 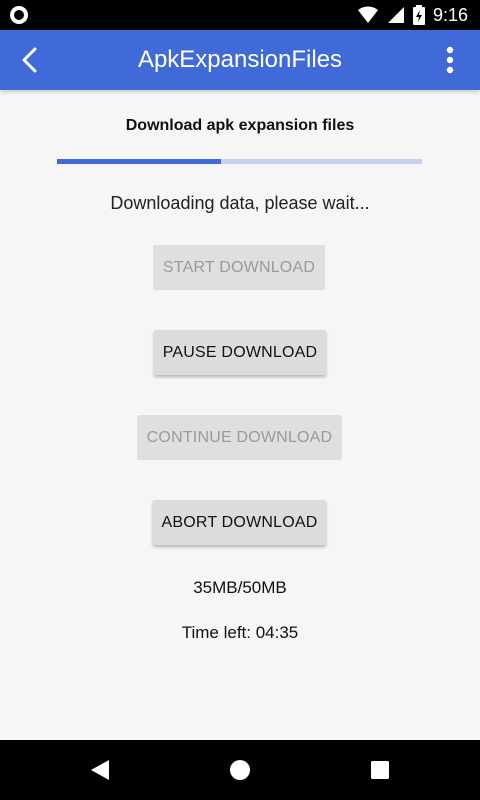 I want to click on page-heading: Download apk expansion files, so click(x=240, y=125).